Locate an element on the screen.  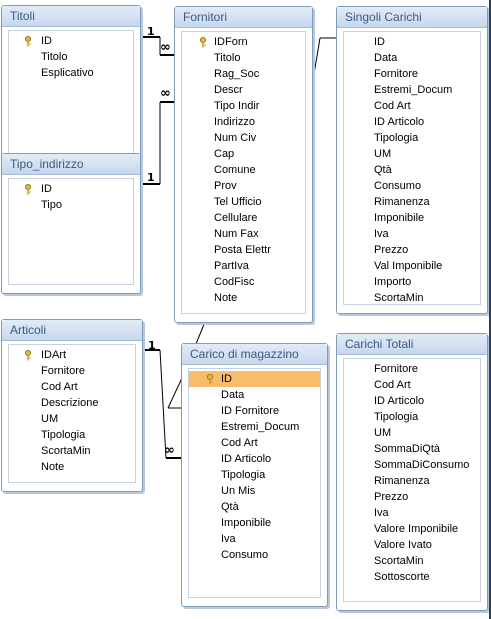
field-row: CodFisc is located at coordinates (243, 282).